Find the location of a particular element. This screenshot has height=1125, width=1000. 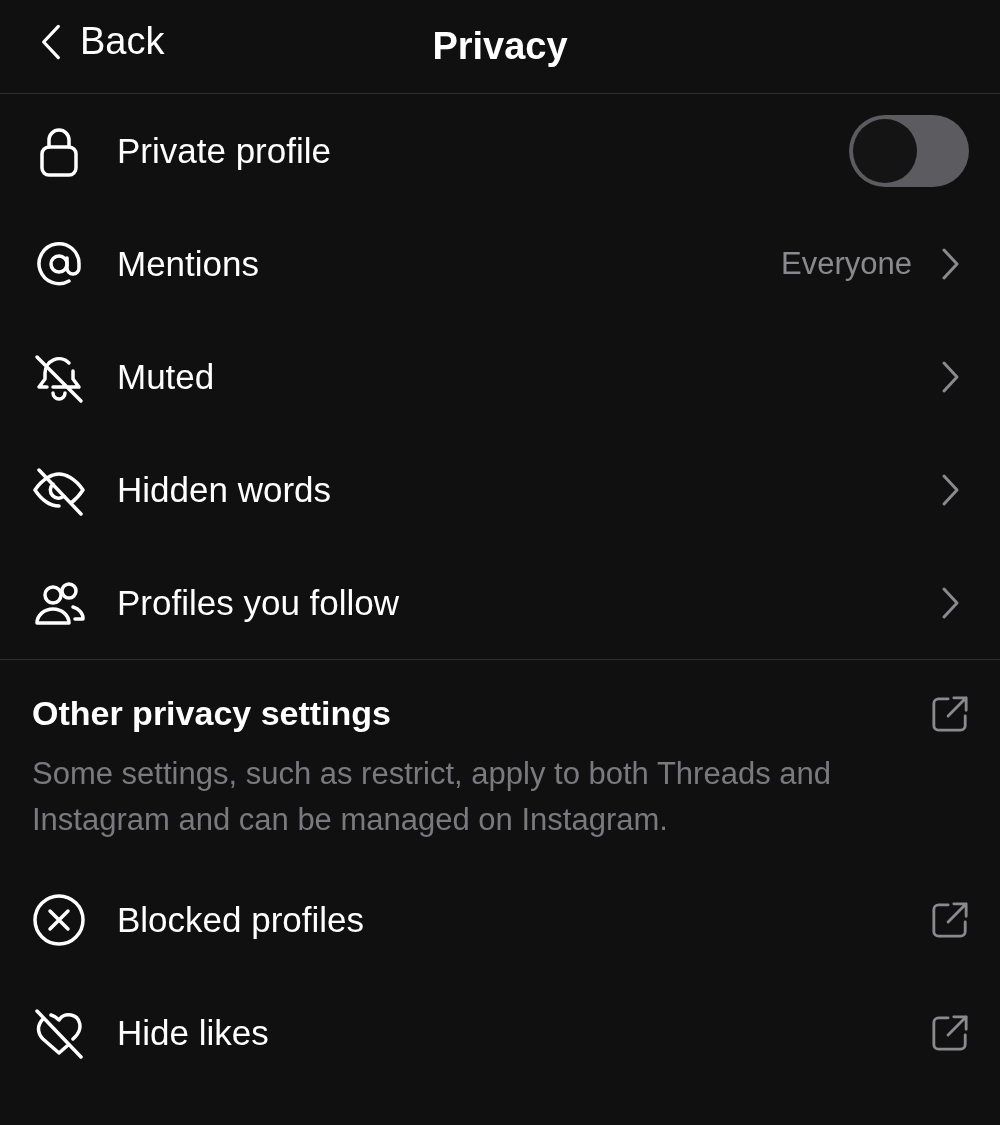

row-label: Mentions is located at coordinates (188, 263).